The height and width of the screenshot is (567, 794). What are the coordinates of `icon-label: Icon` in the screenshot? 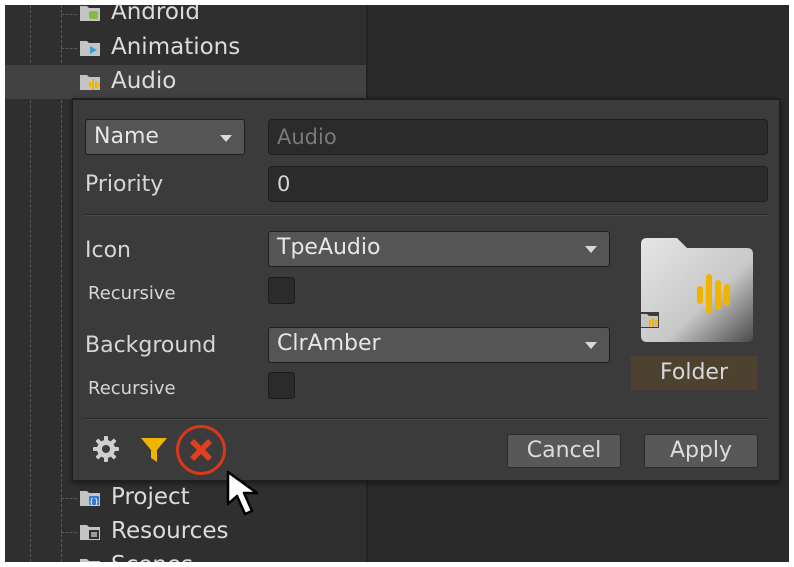 It's located at (108, 250).